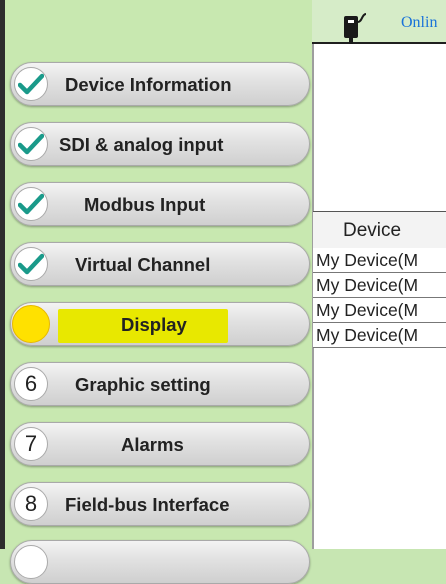 The height and width of the screenshot is (584, 446). I want to click on step-virtual-channel: Virtual Channel, so click(160, 264).